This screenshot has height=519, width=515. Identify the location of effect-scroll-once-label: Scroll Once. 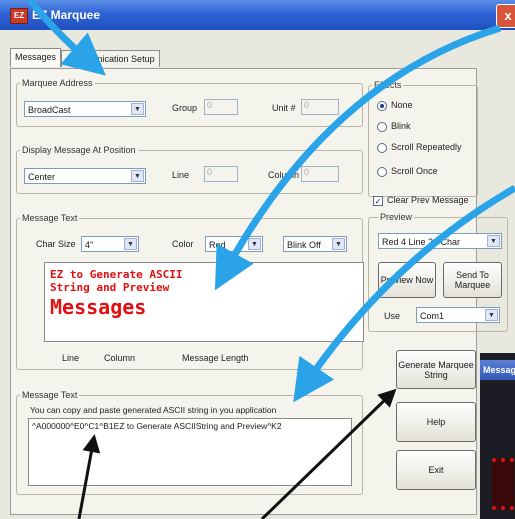
(414, 171).